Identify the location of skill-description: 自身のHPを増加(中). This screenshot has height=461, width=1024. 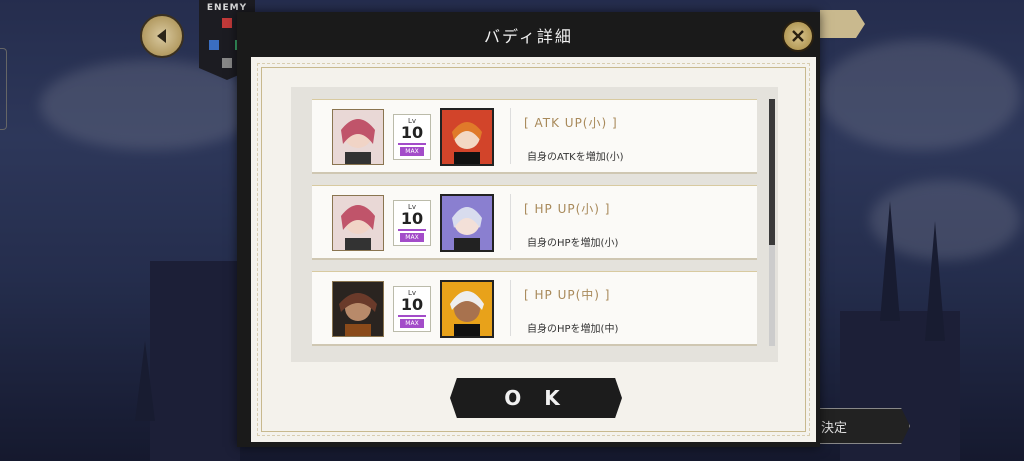
(573, 329).